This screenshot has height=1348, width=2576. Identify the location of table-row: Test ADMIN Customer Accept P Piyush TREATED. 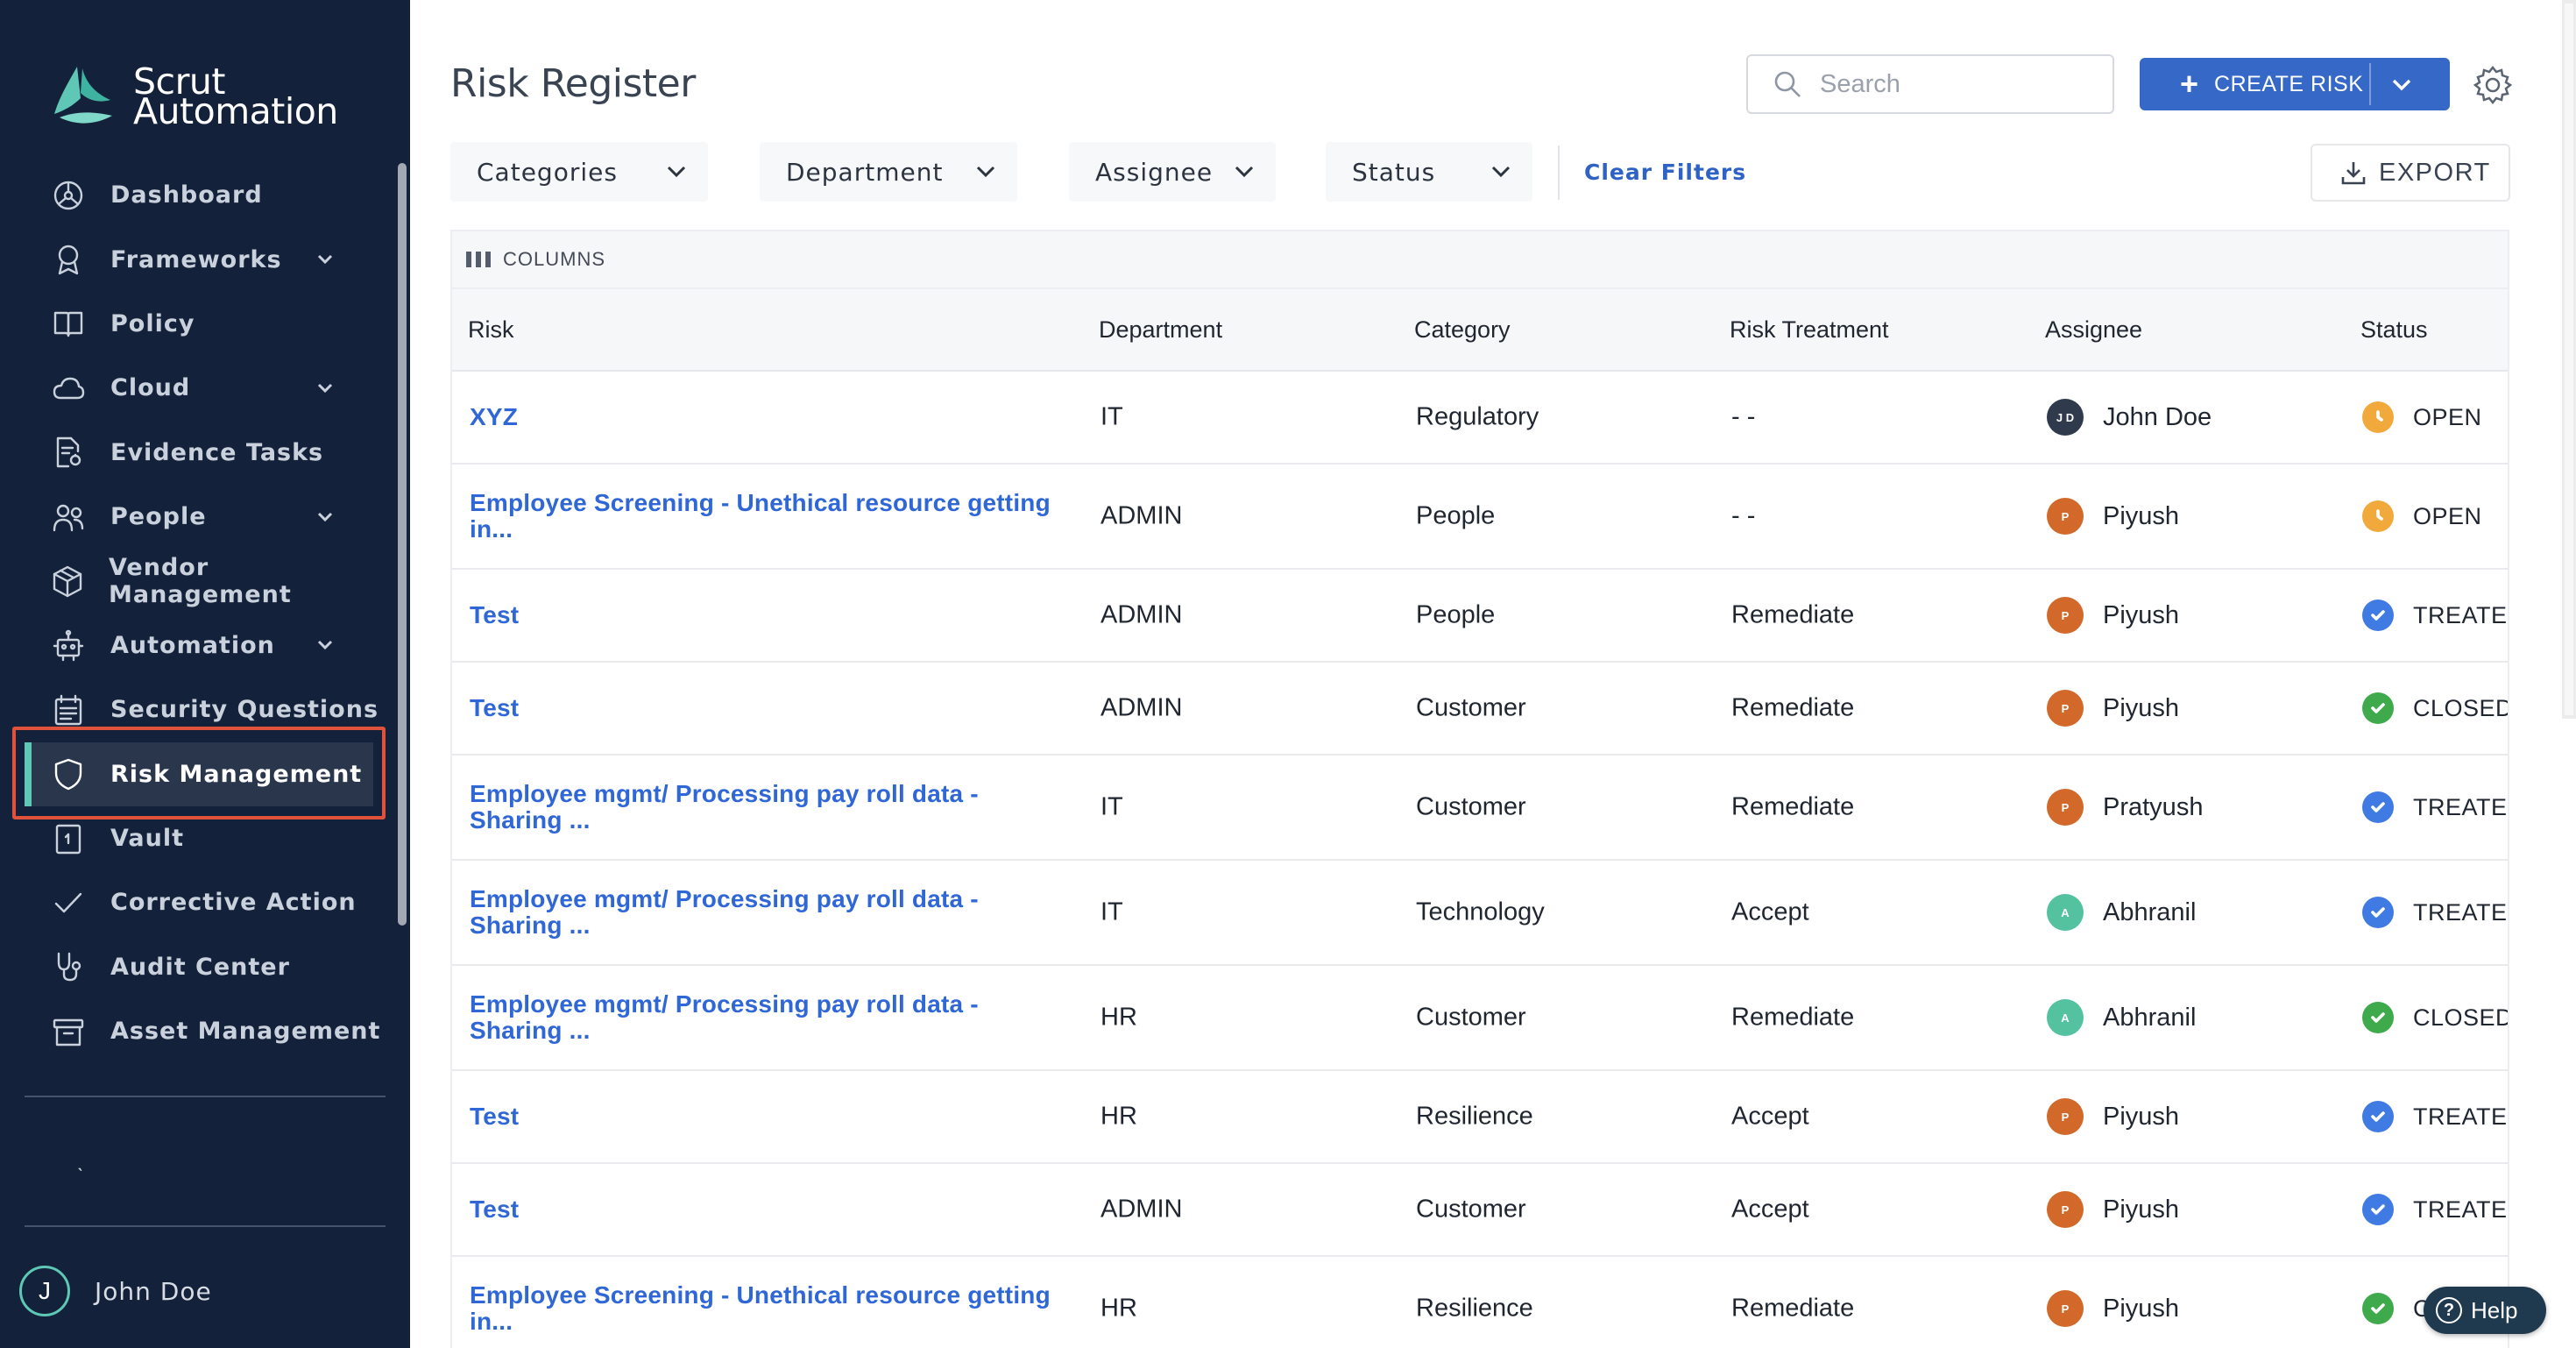
(1480, 1210).